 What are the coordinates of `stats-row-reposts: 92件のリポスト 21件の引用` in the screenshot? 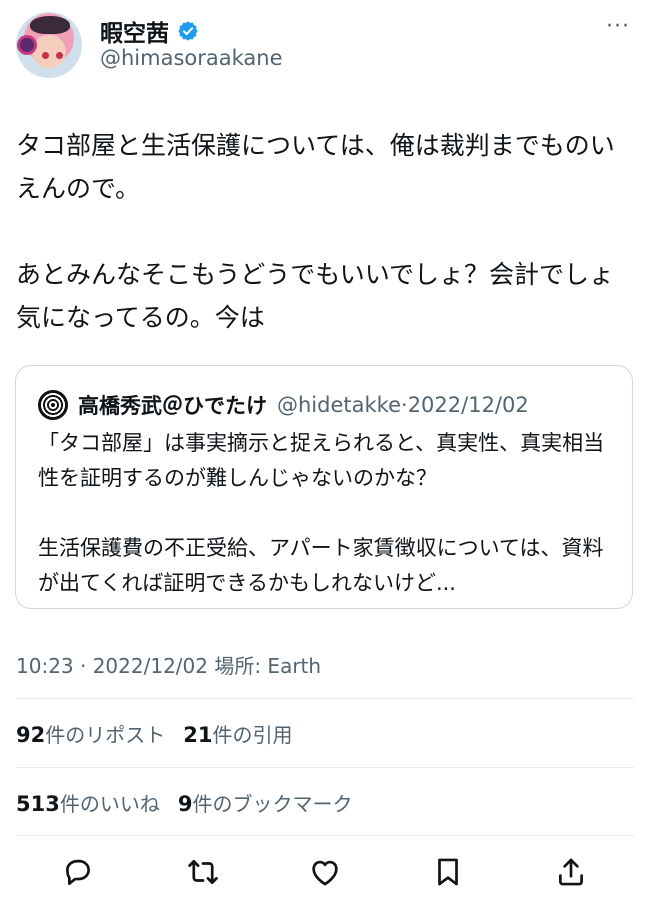 It's located at (154, 733).